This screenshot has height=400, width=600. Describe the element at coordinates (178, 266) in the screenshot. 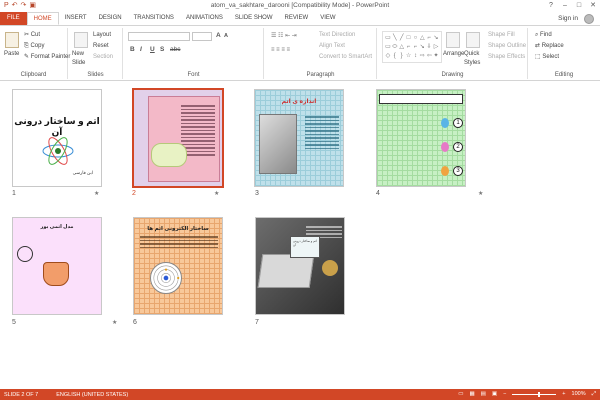

I see `slide-thumbnail-6: ساختار الکترونی اتم ها` at that location.